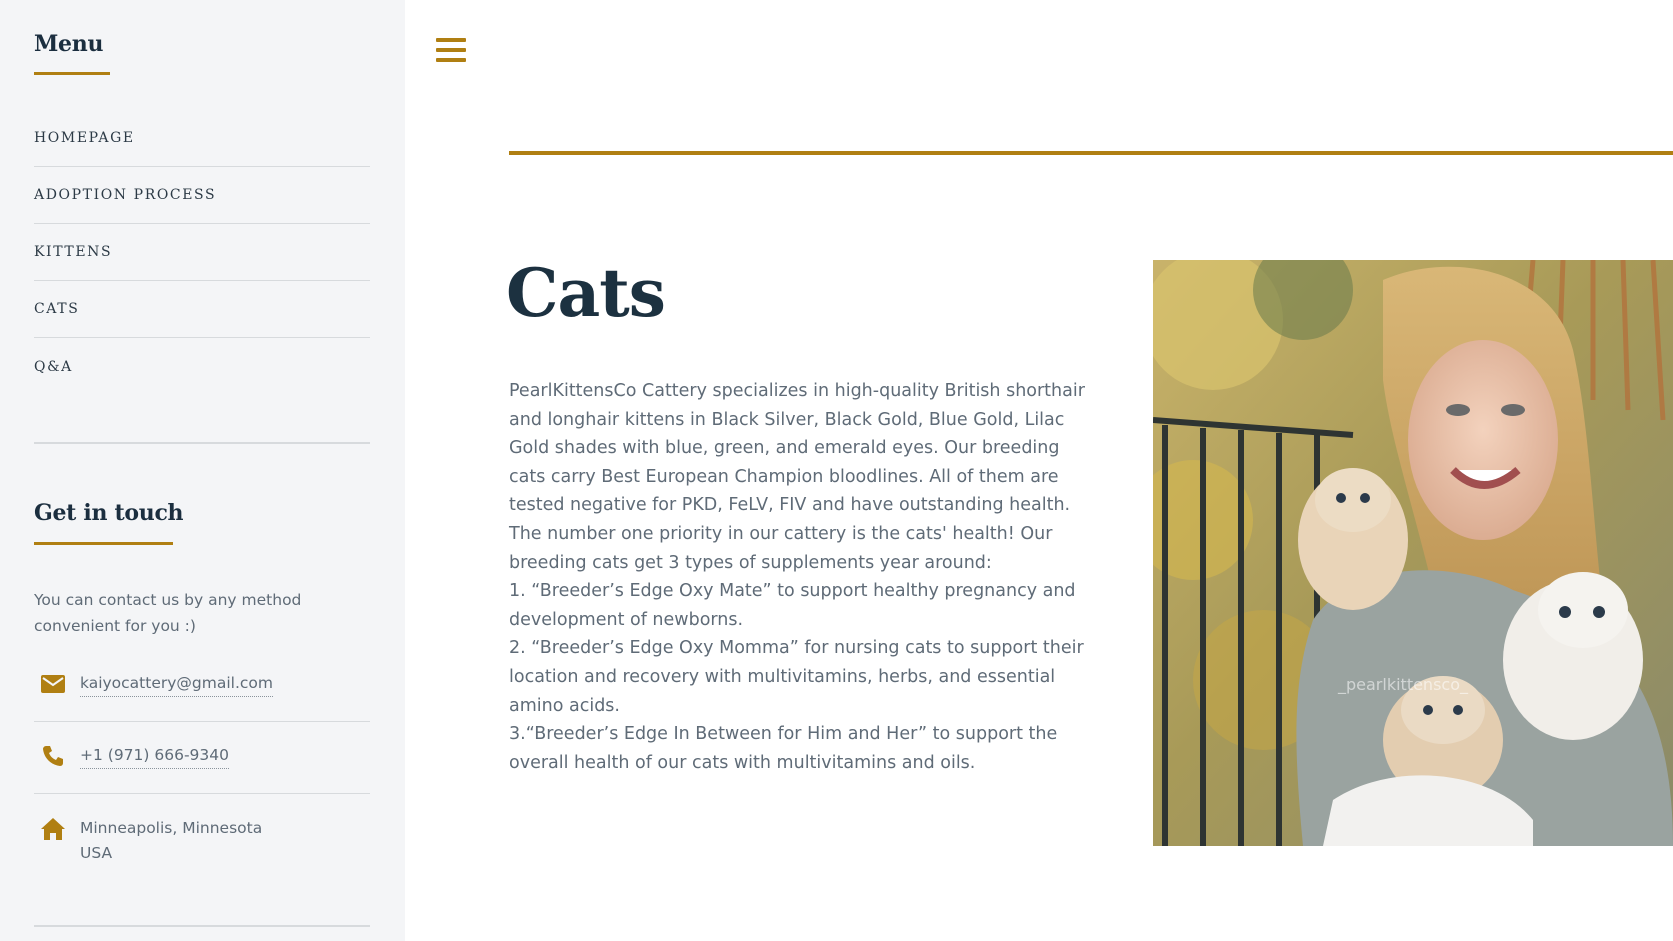 This screenshot has height=941, width=1673. Describe the element at coordinates (1403, 685) in the screenshot. I see `photo-watermark: _pearlkittensco_` at that location.